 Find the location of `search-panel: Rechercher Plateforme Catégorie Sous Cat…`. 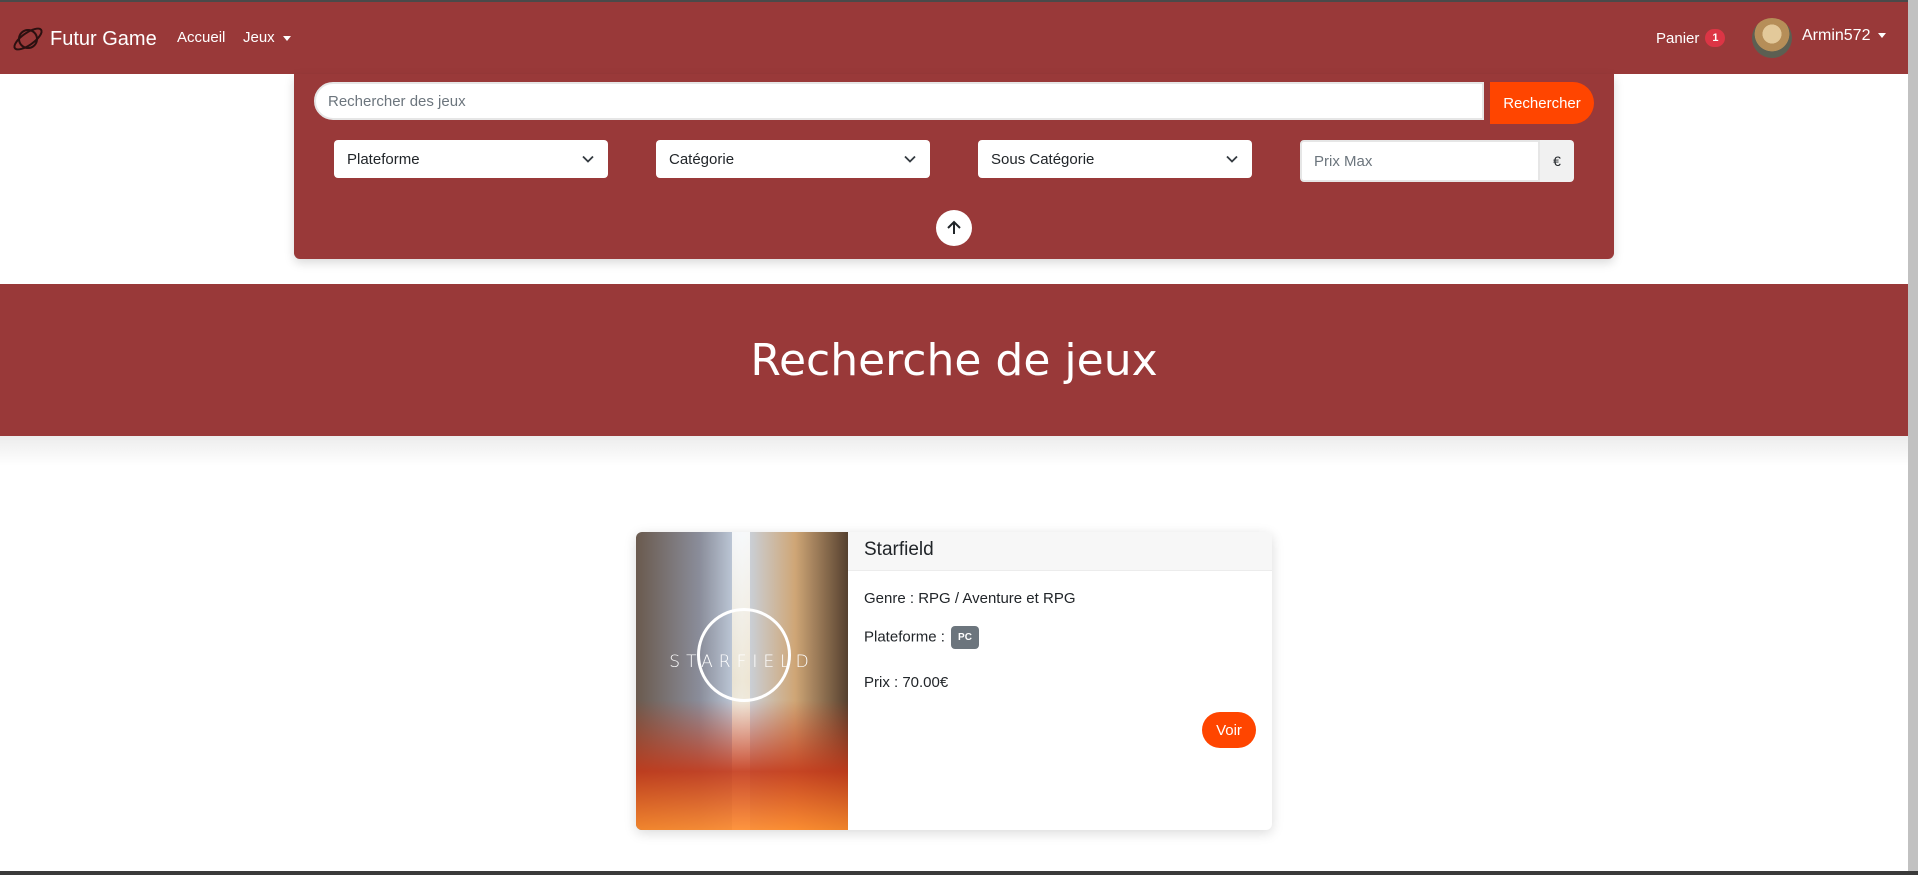

search-panel: Rechercher Plateforme Catégorie Sous Cat… is located at coordinates (954, 166).